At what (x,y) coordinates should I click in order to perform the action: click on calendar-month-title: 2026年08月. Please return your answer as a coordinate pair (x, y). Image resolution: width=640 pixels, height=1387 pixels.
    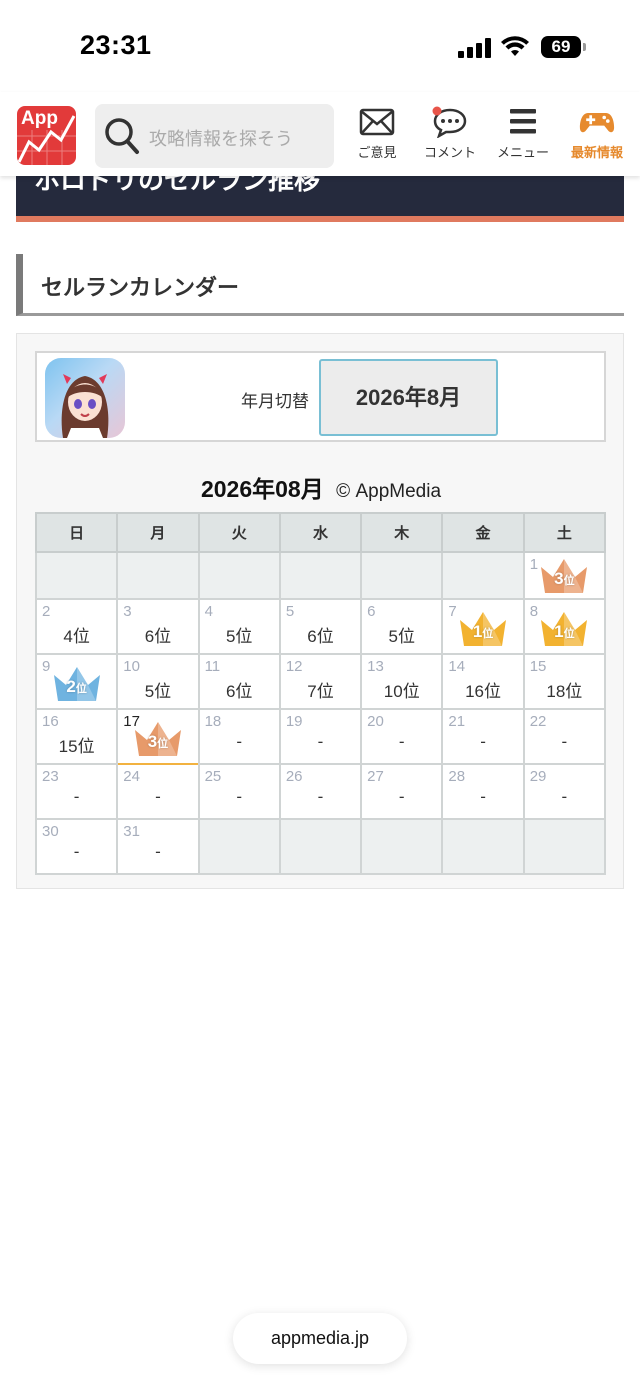
    Looking at the image, I should click on (262, 489).